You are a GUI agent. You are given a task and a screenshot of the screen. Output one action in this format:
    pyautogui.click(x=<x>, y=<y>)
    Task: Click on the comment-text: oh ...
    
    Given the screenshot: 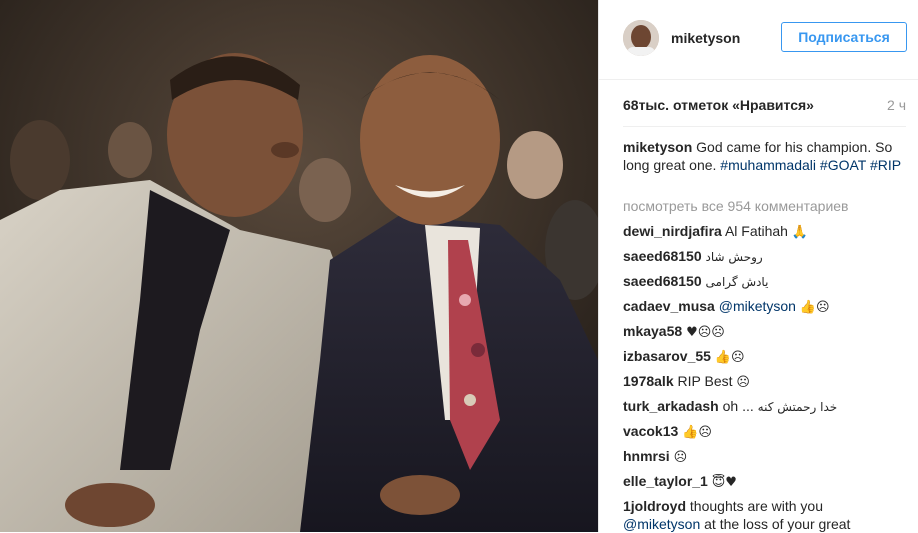 What is the action you would take?
    pyautogui.click(x=738, y=406)
    